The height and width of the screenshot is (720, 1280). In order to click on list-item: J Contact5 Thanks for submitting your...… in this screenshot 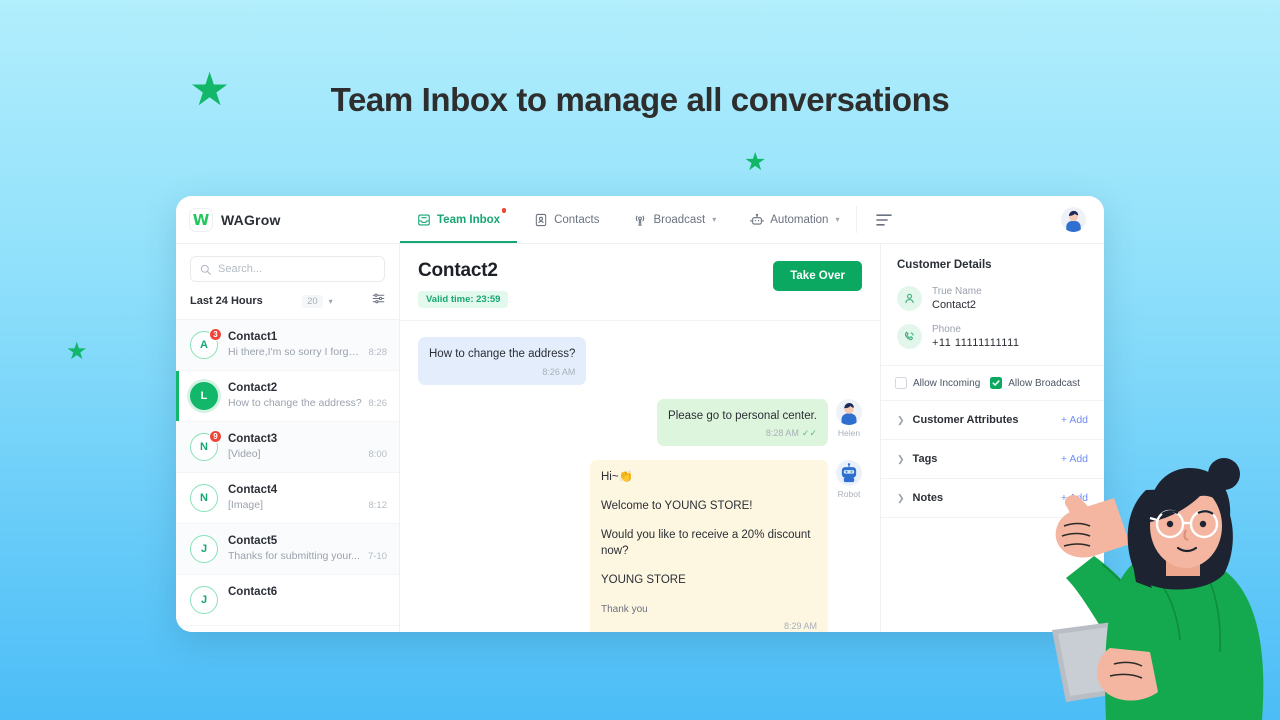, I will do `click(287, 549)`.